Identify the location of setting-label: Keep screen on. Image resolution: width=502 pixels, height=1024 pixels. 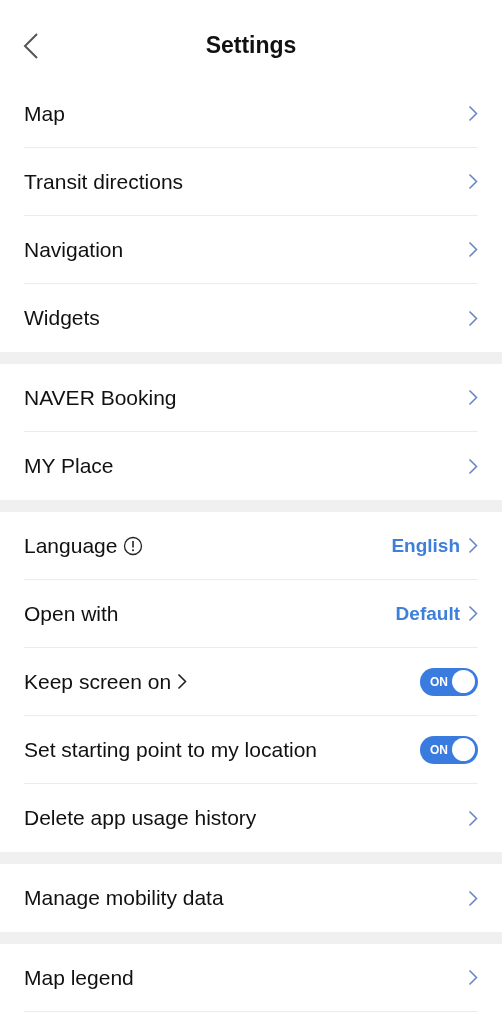
(98, 681).